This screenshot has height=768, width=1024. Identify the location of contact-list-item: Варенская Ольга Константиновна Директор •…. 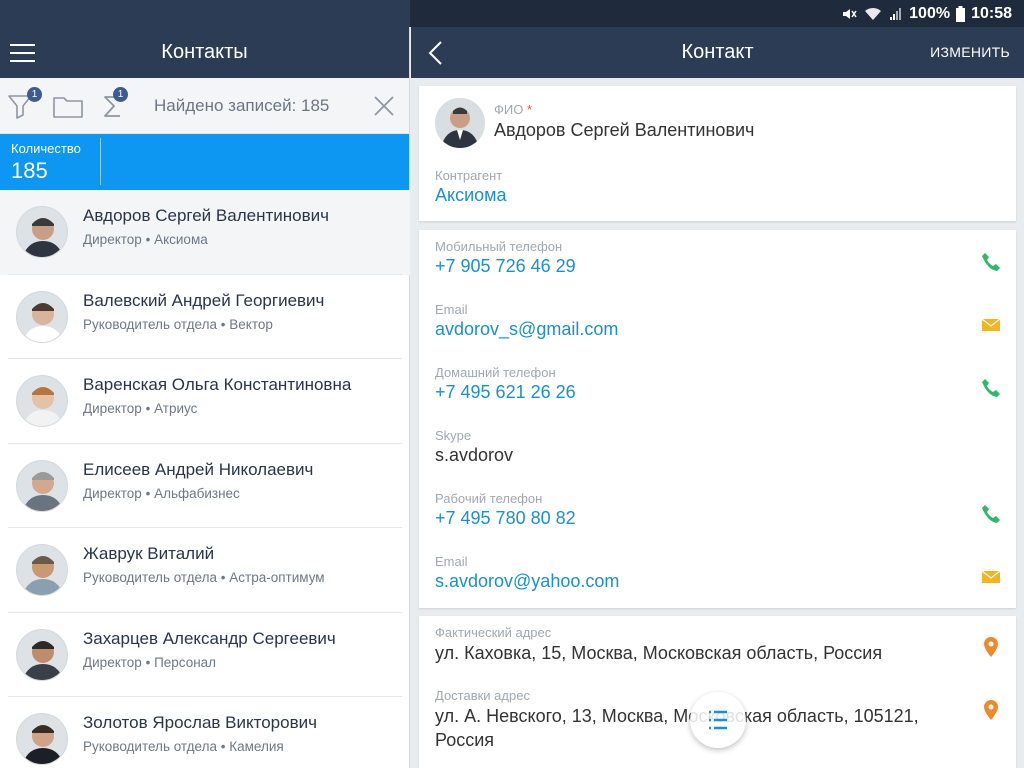
(205, 401).